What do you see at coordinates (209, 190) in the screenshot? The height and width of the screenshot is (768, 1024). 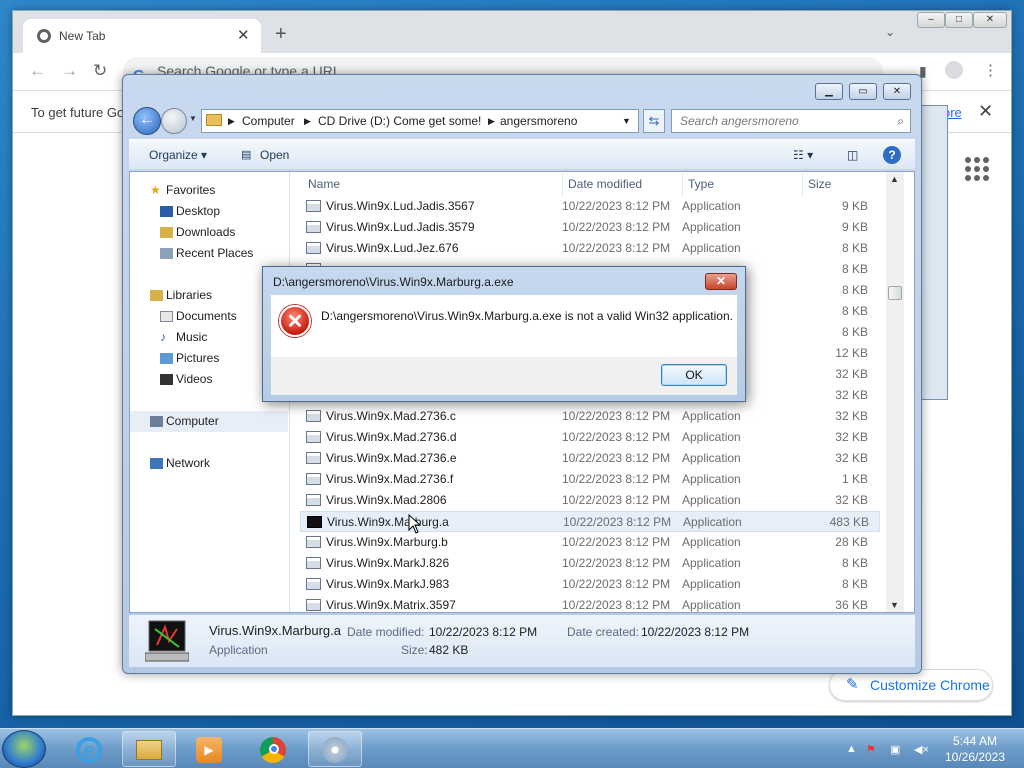 I see `nav-favorites: ★ Favorites` at bounding box center [209, 190].